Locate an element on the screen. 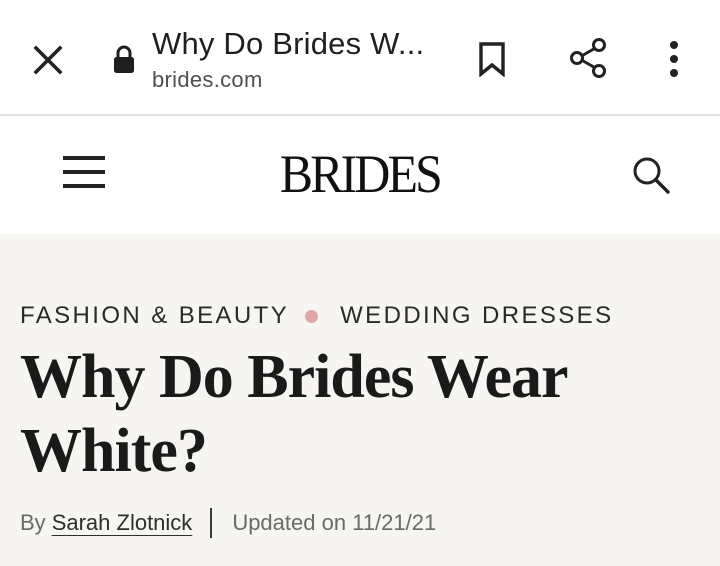 Image resolution: width=720 pixels, height=566 pixels. close-icon is located at coordinates (48, 60).